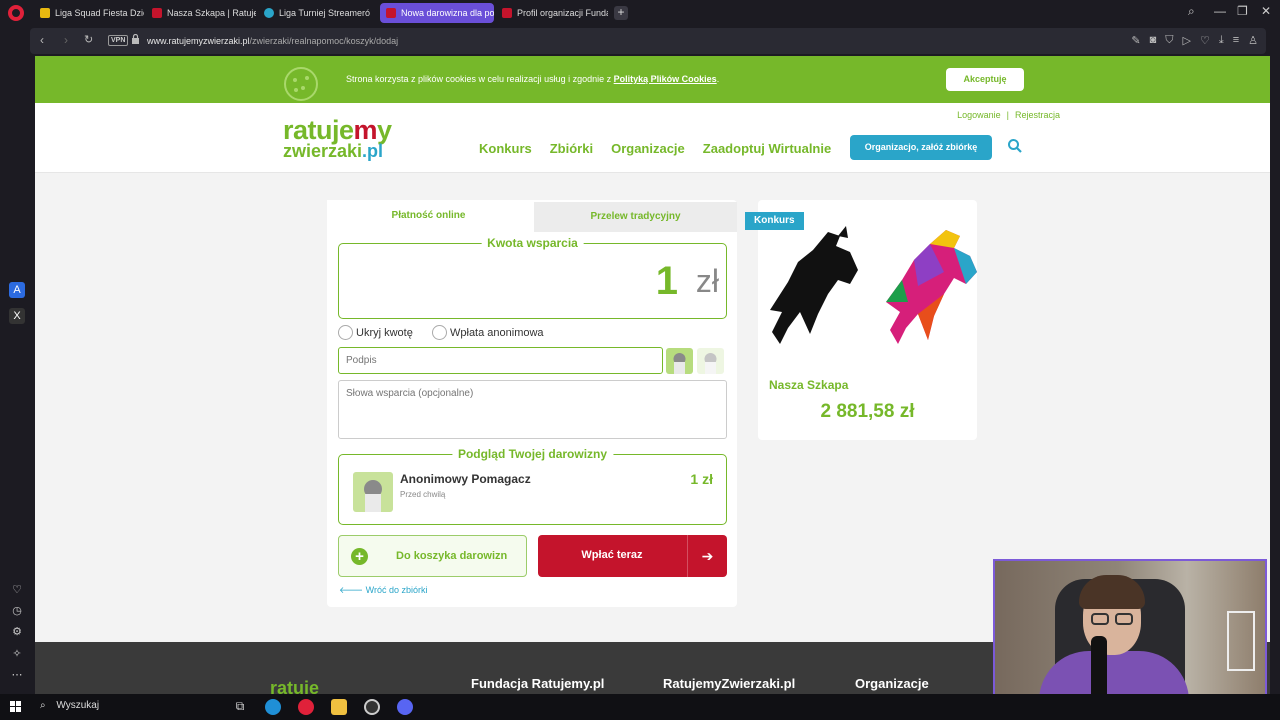 The image size is (1280, 720). I want to click on amount-value: 1, so click(667, 281).